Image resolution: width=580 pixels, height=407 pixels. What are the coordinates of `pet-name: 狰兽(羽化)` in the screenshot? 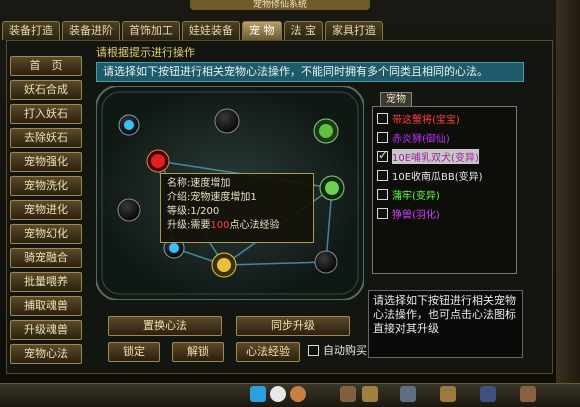 It's located at (416, 215).